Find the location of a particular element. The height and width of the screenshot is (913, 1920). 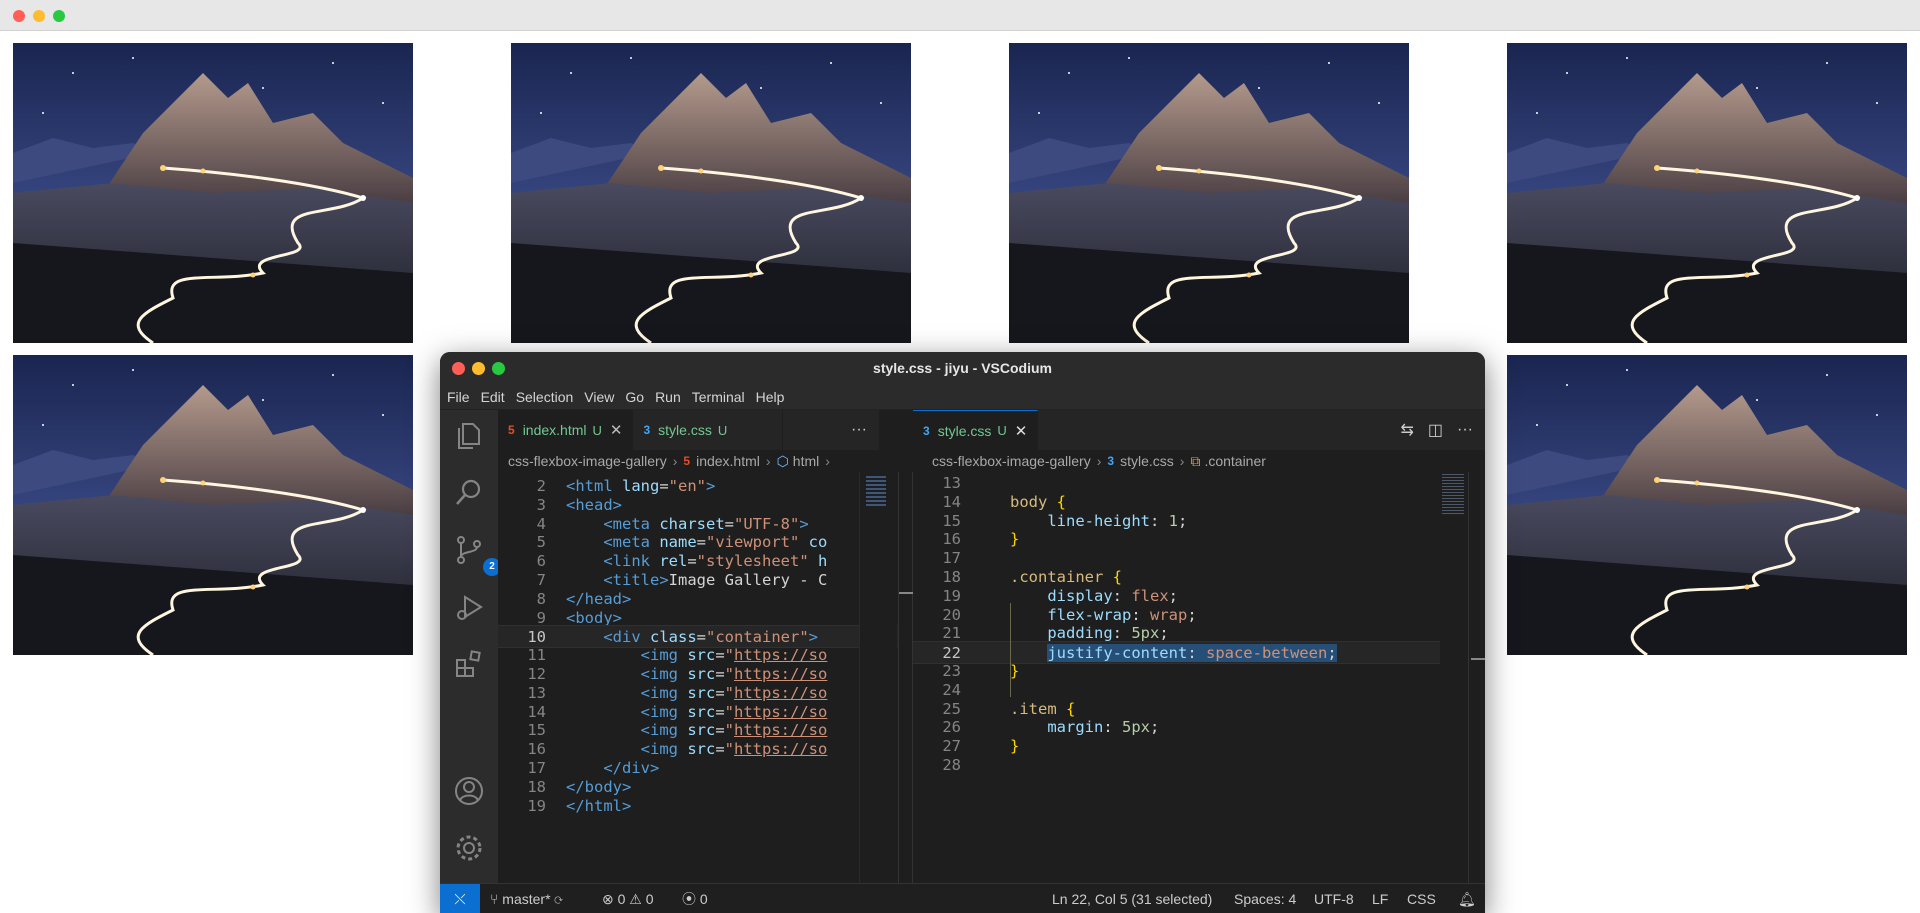

remote-indicator-icon: ⤬ is located at coordinates (460, 898).